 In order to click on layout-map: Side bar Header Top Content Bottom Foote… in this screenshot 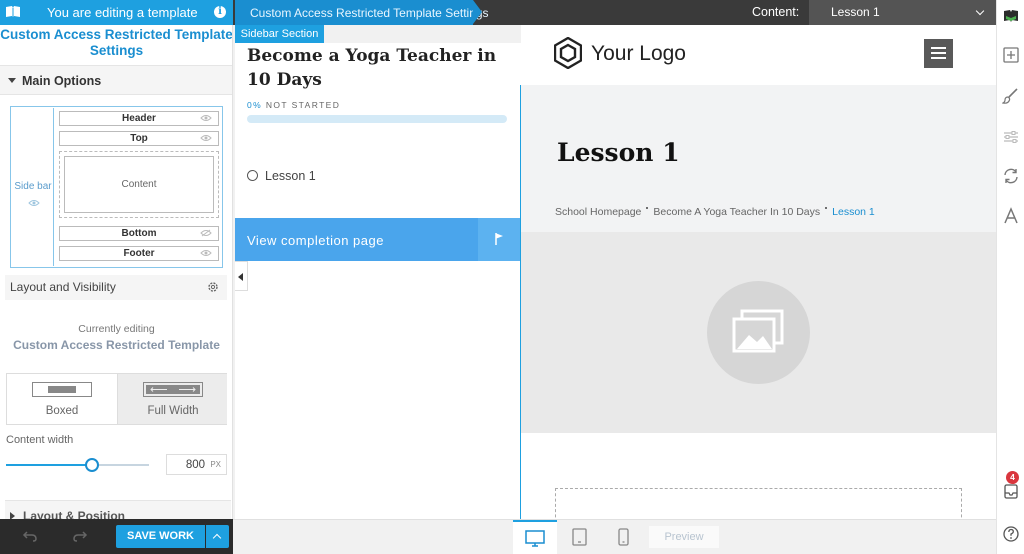, I will do `click(116, 187)`.